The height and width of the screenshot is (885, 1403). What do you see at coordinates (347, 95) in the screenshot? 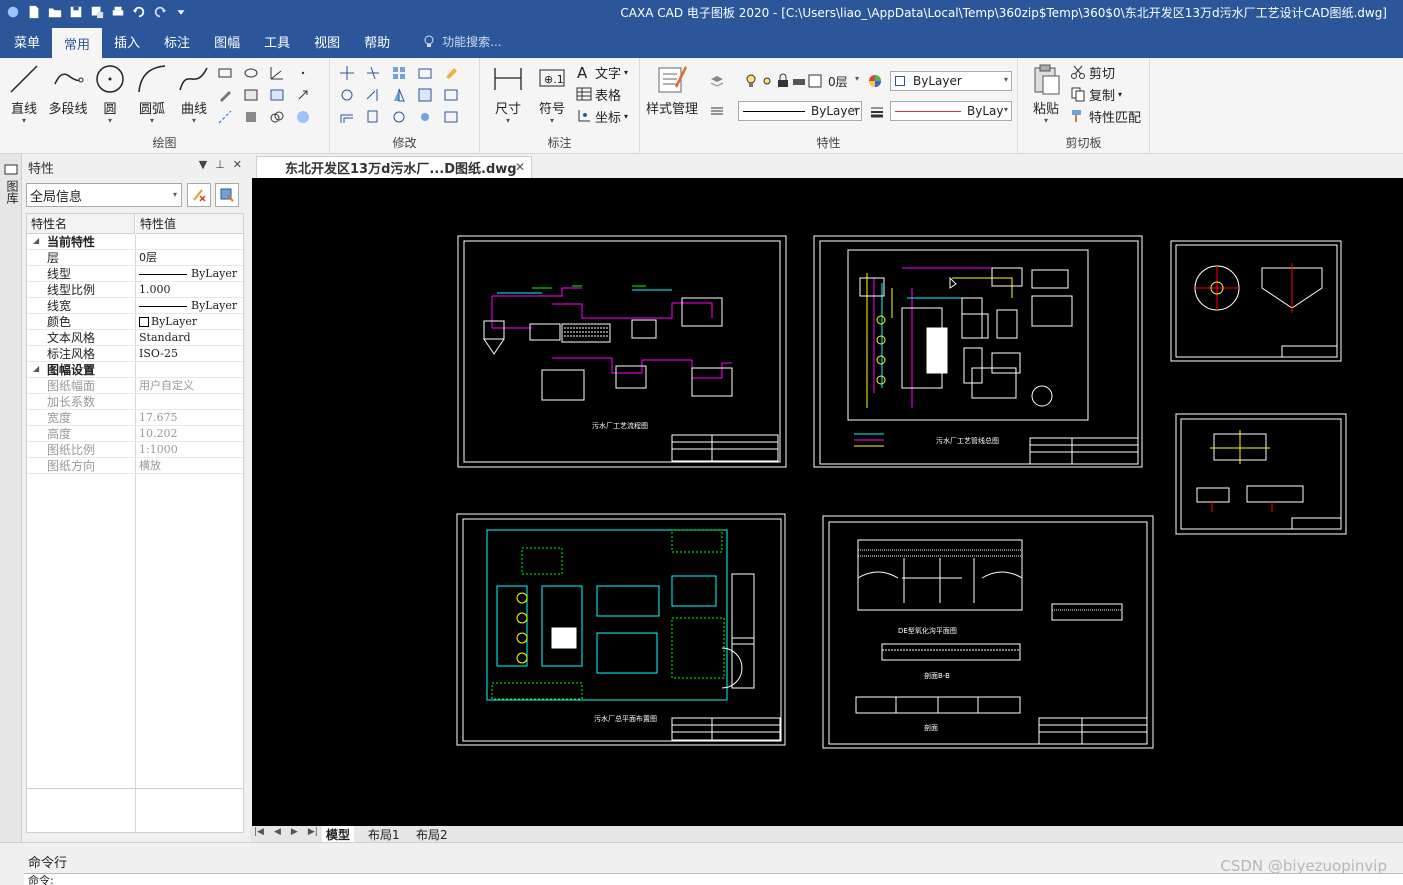
I see `rotate-icon` at bounding box center [347, 95].